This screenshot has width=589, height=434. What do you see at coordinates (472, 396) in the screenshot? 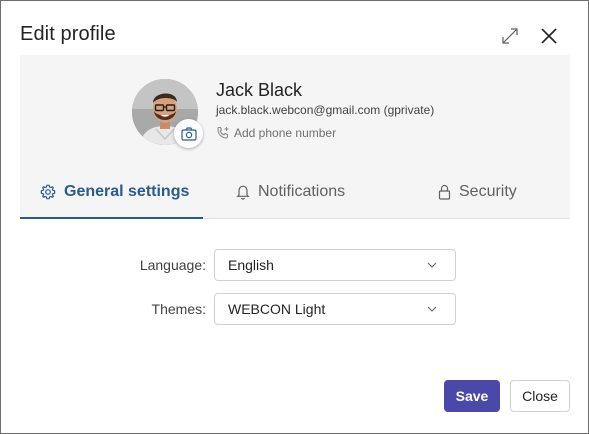
I see `save-button: Save` at bounding box center [472, 396].